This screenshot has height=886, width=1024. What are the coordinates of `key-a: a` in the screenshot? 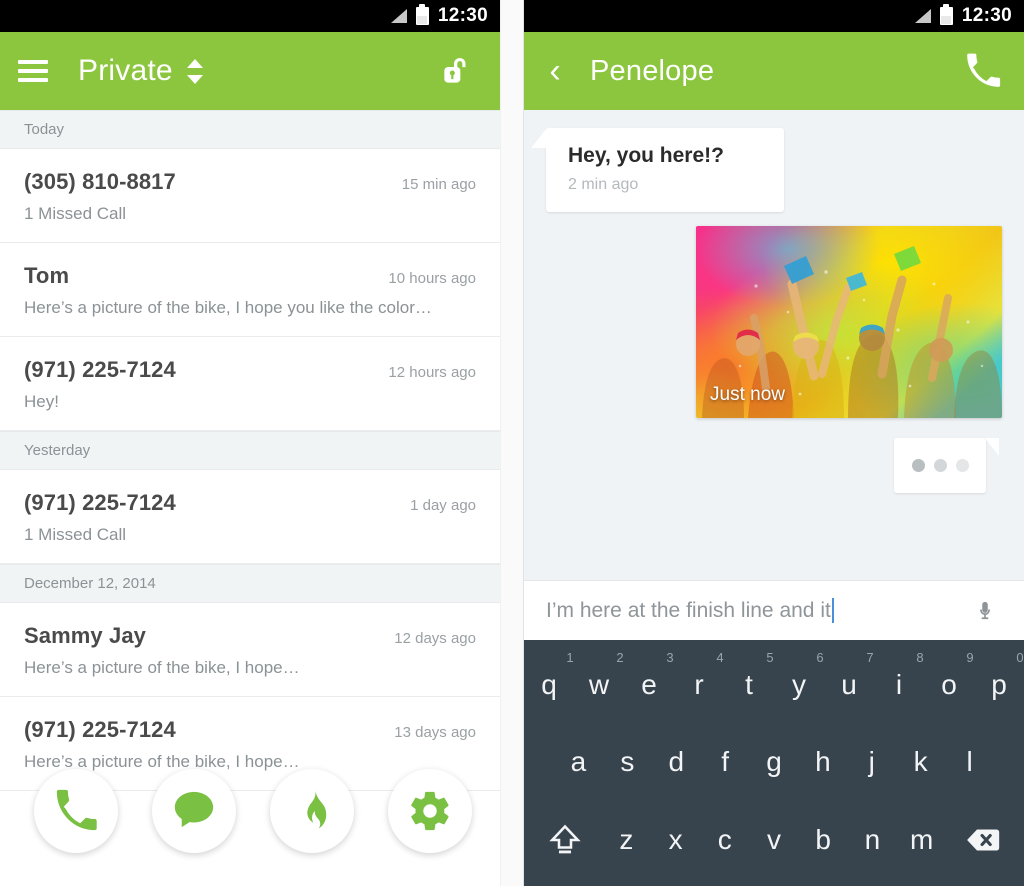 It's located at (578, 763).